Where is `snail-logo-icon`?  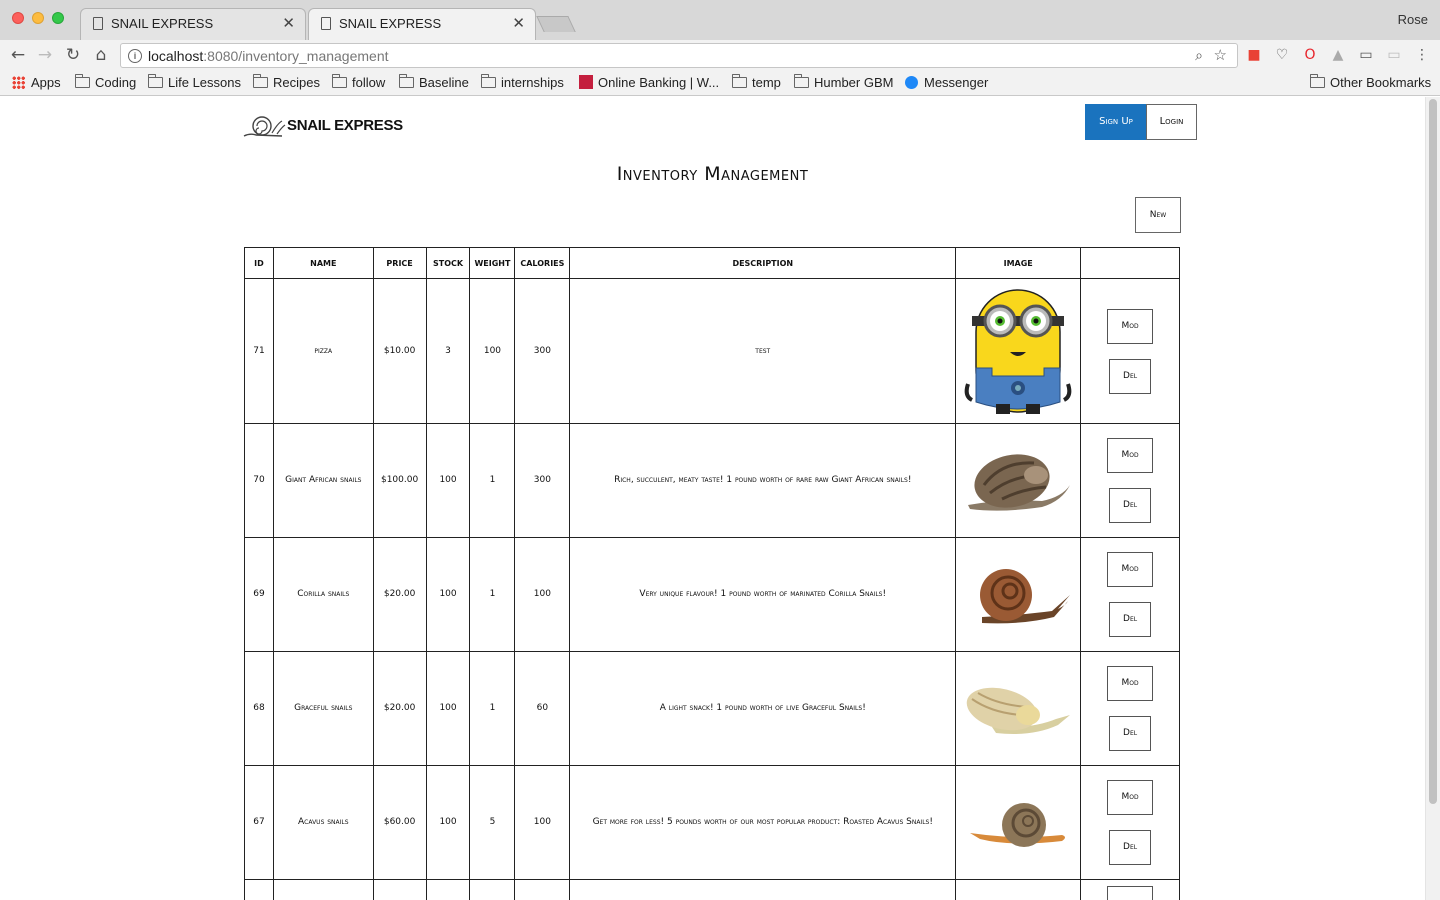 snail-logo-icon is located at coordinates (264, 126).